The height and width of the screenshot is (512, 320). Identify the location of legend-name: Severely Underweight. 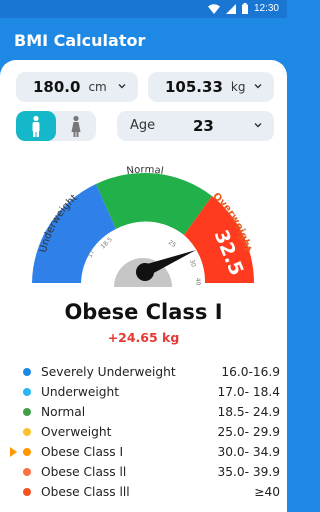
(108, 372).